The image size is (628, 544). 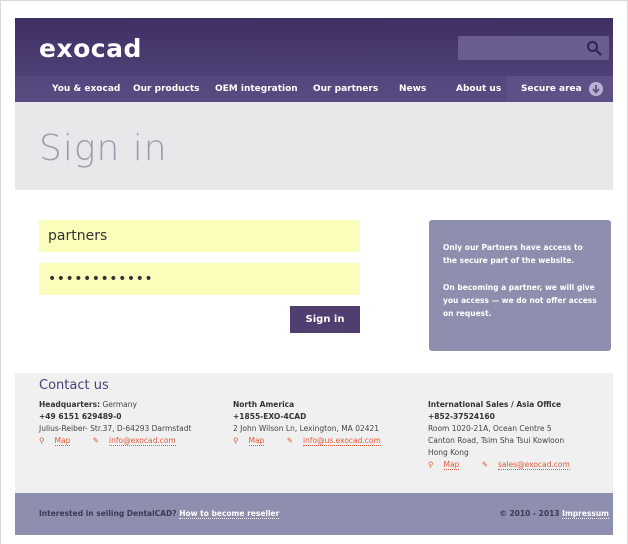 What do you see at coordinates (448, 452) in the screenshot?
I see `intl-address-3: Hong Kong` at bounding box center [448, 452].